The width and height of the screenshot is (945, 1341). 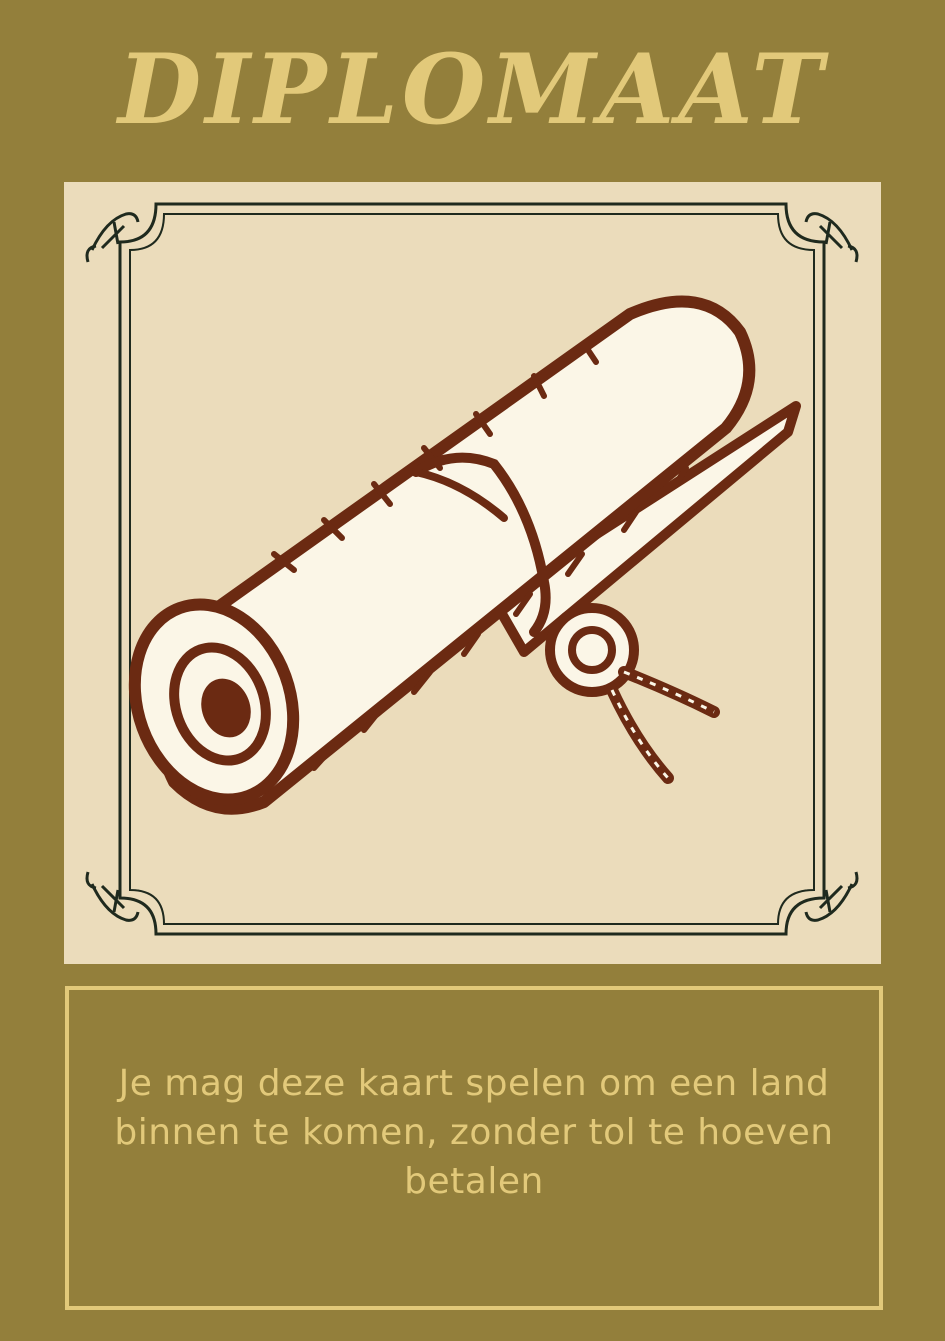 What do you see at coordinates (472, 89) in the screenshot?
I see `card-title: DIPLOMAAT` at bounding box center [472, 89].